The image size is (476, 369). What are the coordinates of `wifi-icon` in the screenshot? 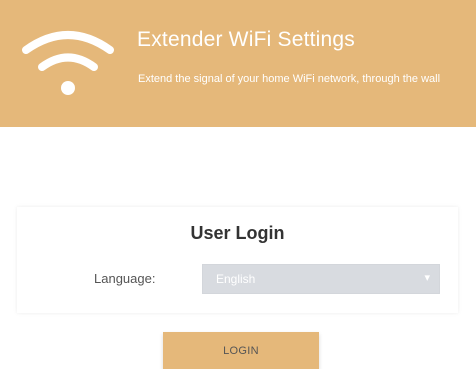 It's located at (68, 63).